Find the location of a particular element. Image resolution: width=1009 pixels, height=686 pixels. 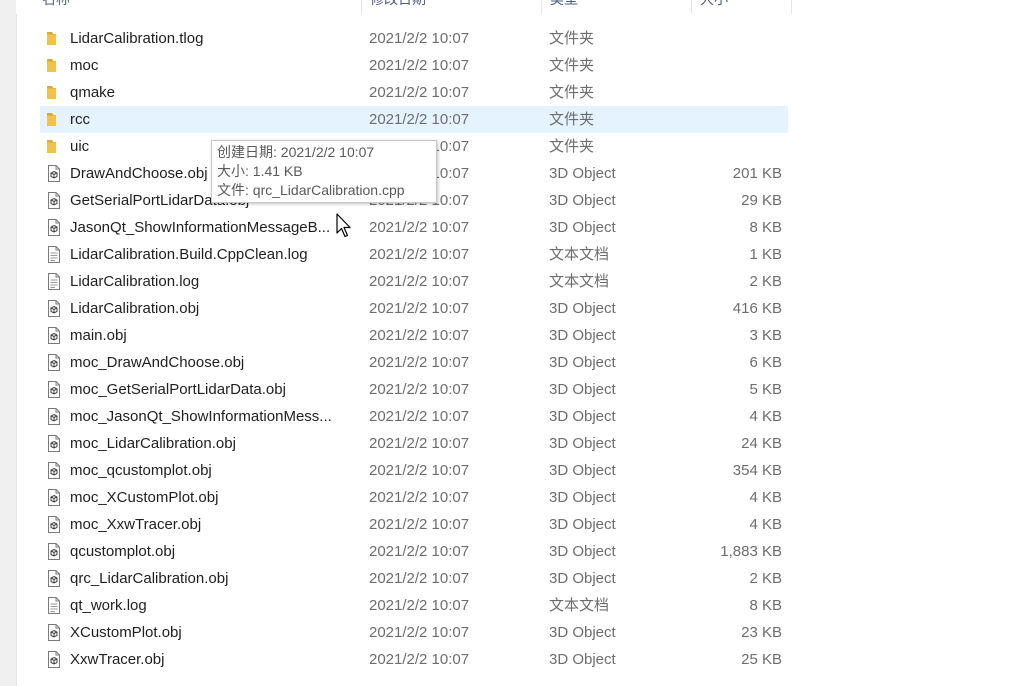

file-name: qt_work.log is located at coordinates (108, 605).